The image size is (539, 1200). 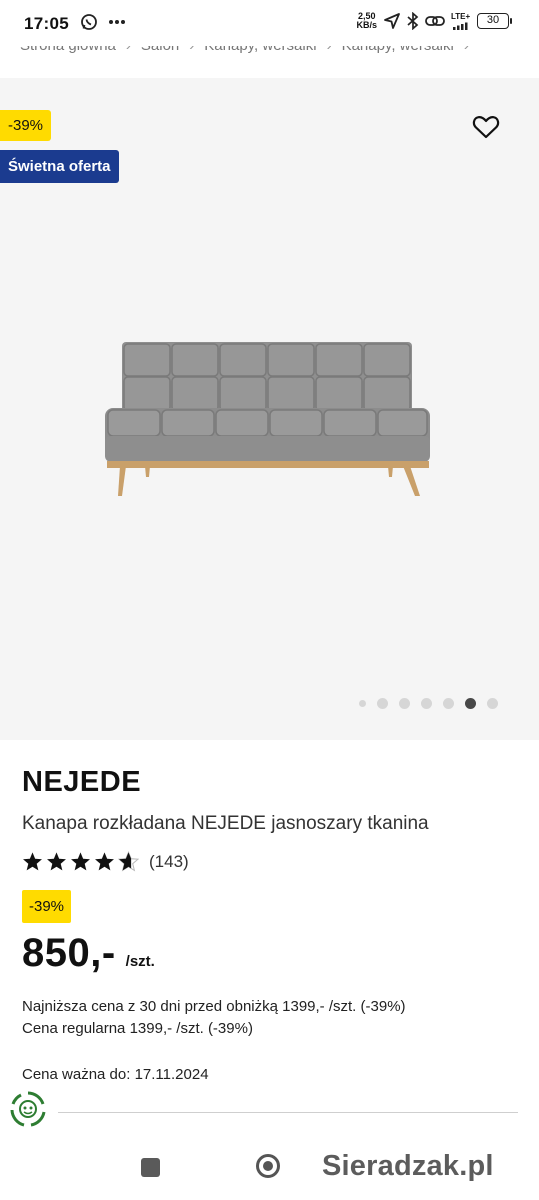 What do you see at coordinates (82, 782) in the screenshot?
I see `product-brand: NEJEDE` at bounding box center [82, 782].